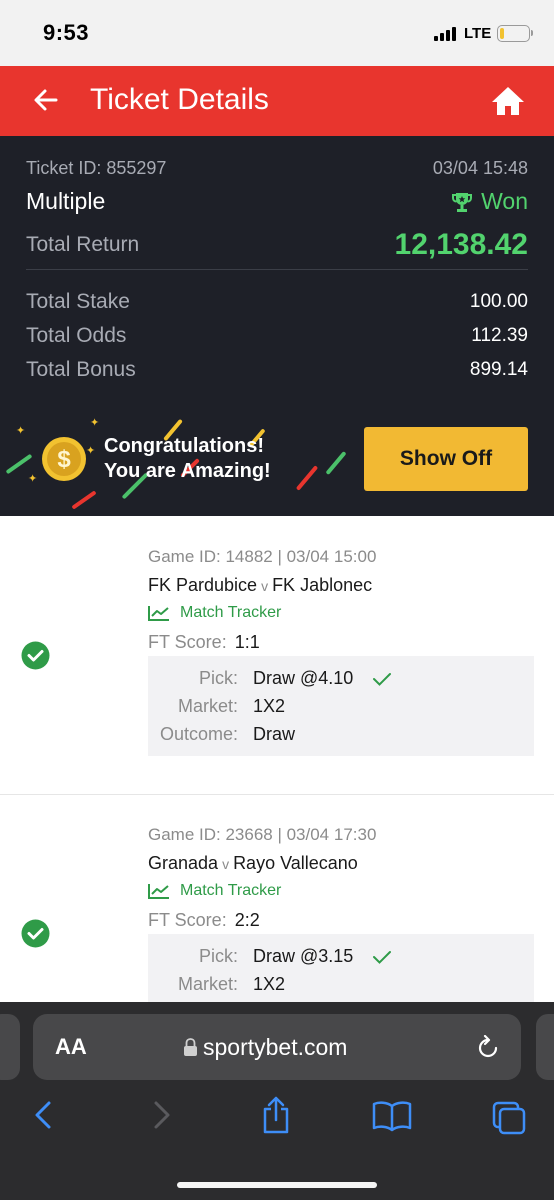 Image resolution: width=554 pixels, height=1200 pixels. What do you see at coordinates (498, 369) in the screenshot?
I see `total-bonus-value: 899.14` at bounding box center [498, 369].